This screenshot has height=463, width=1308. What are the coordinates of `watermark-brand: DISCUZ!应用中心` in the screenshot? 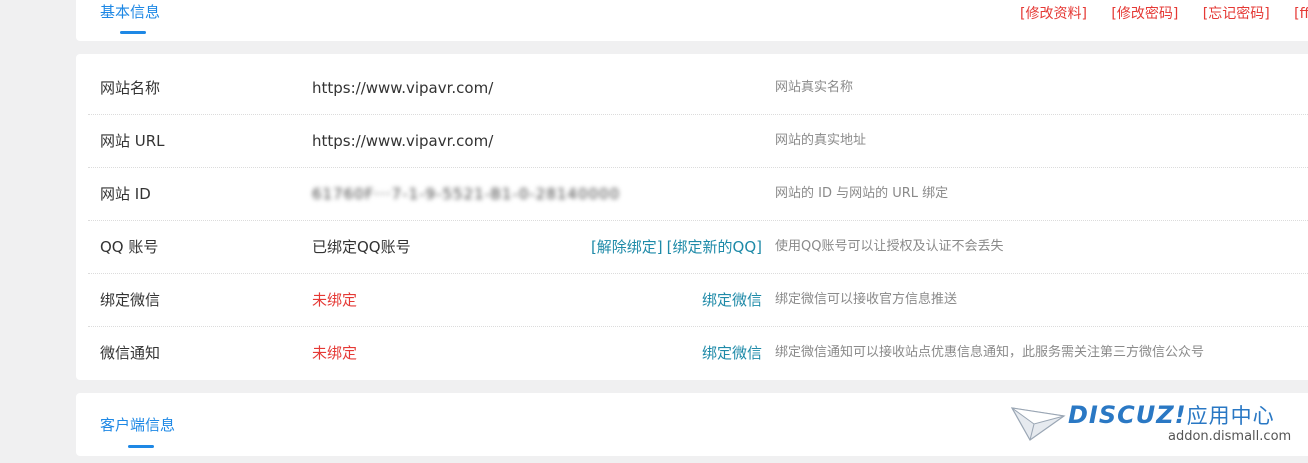 It's located at (1171, 415).